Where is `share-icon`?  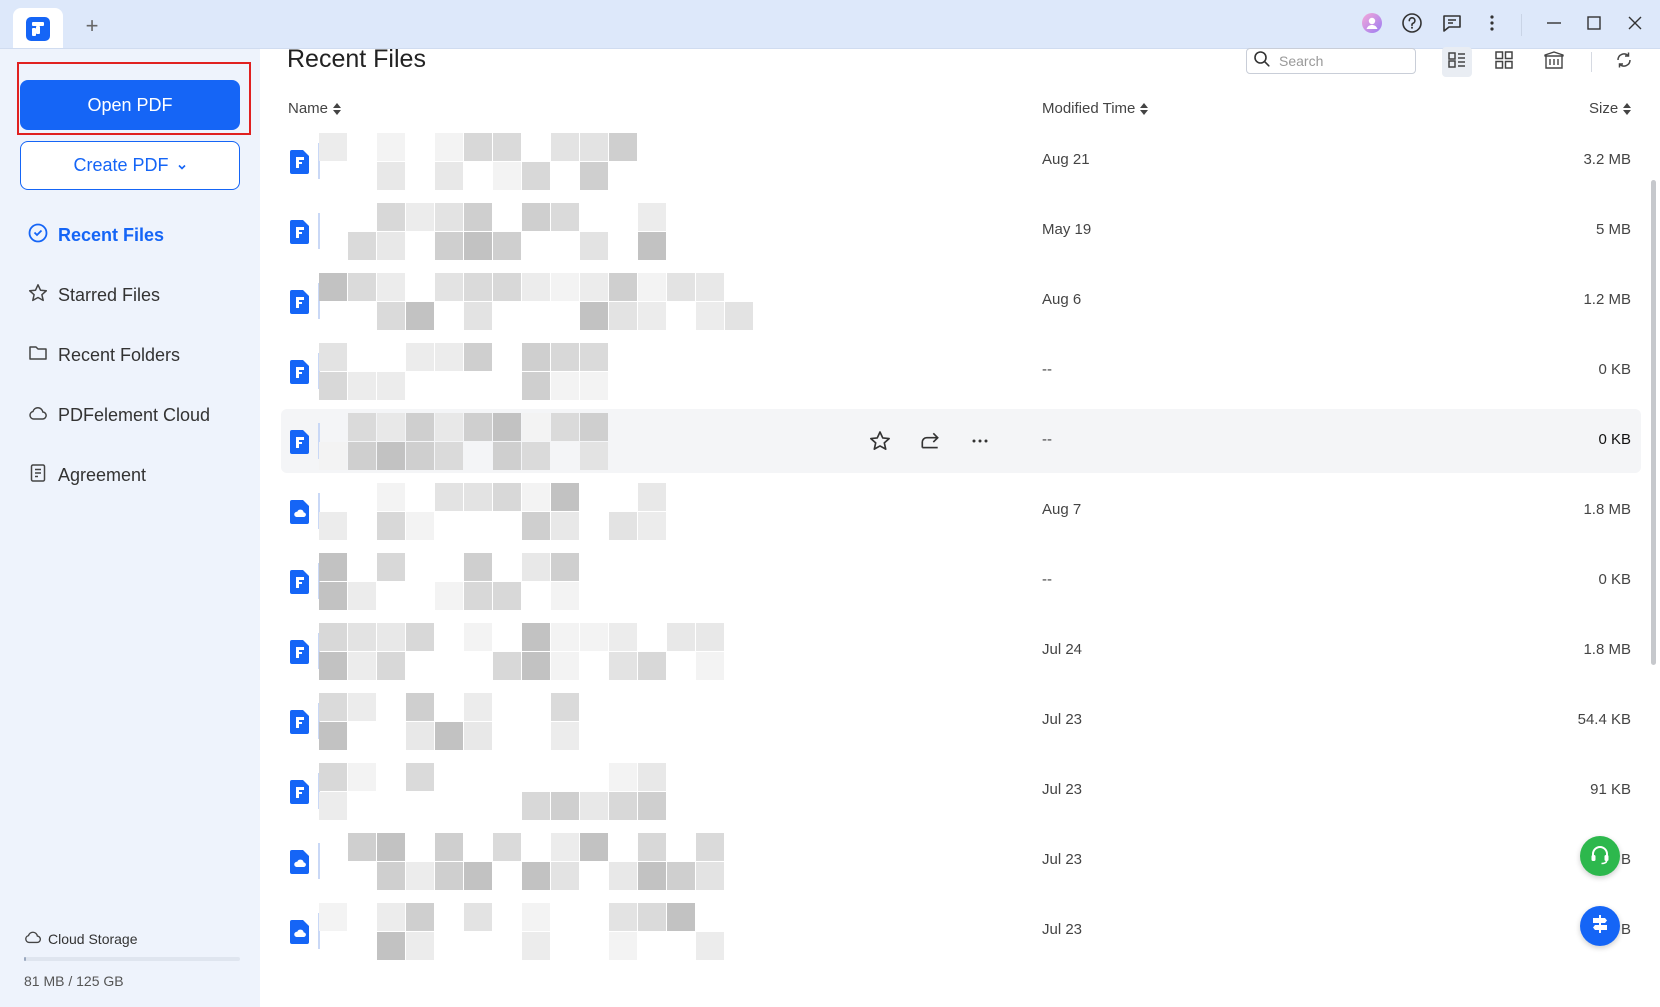 share-icon is located at coordinates (930, 441).